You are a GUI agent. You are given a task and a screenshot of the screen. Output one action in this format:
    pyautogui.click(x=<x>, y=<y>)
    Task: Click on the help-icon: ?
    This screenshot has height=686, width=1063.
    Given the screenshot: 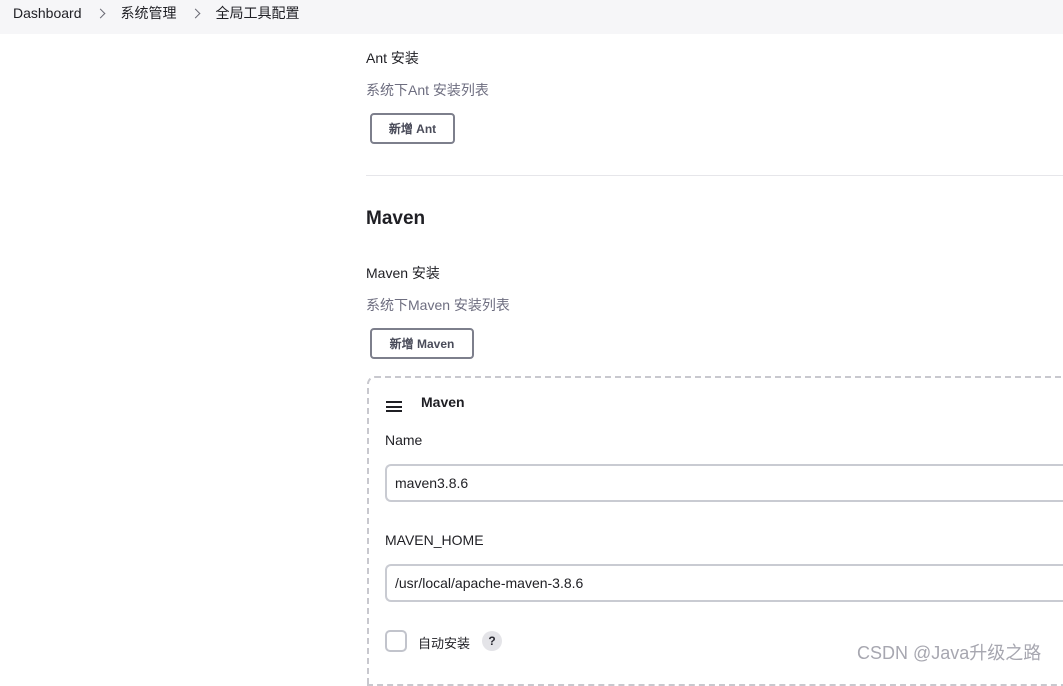 What is the action you would take?
    pyautogui.click(x=492, y=641)
    